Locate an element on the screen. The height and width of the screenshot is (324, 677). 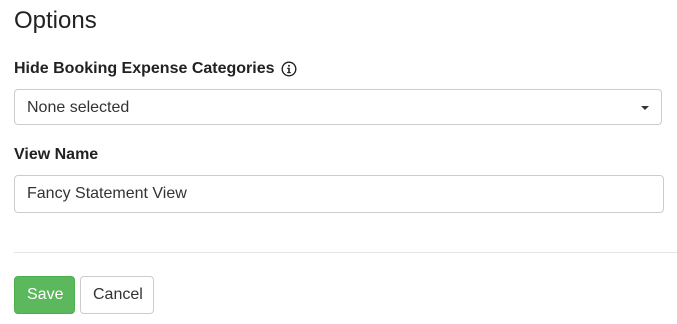
save-button: Save is located at coordinates (44, 295).